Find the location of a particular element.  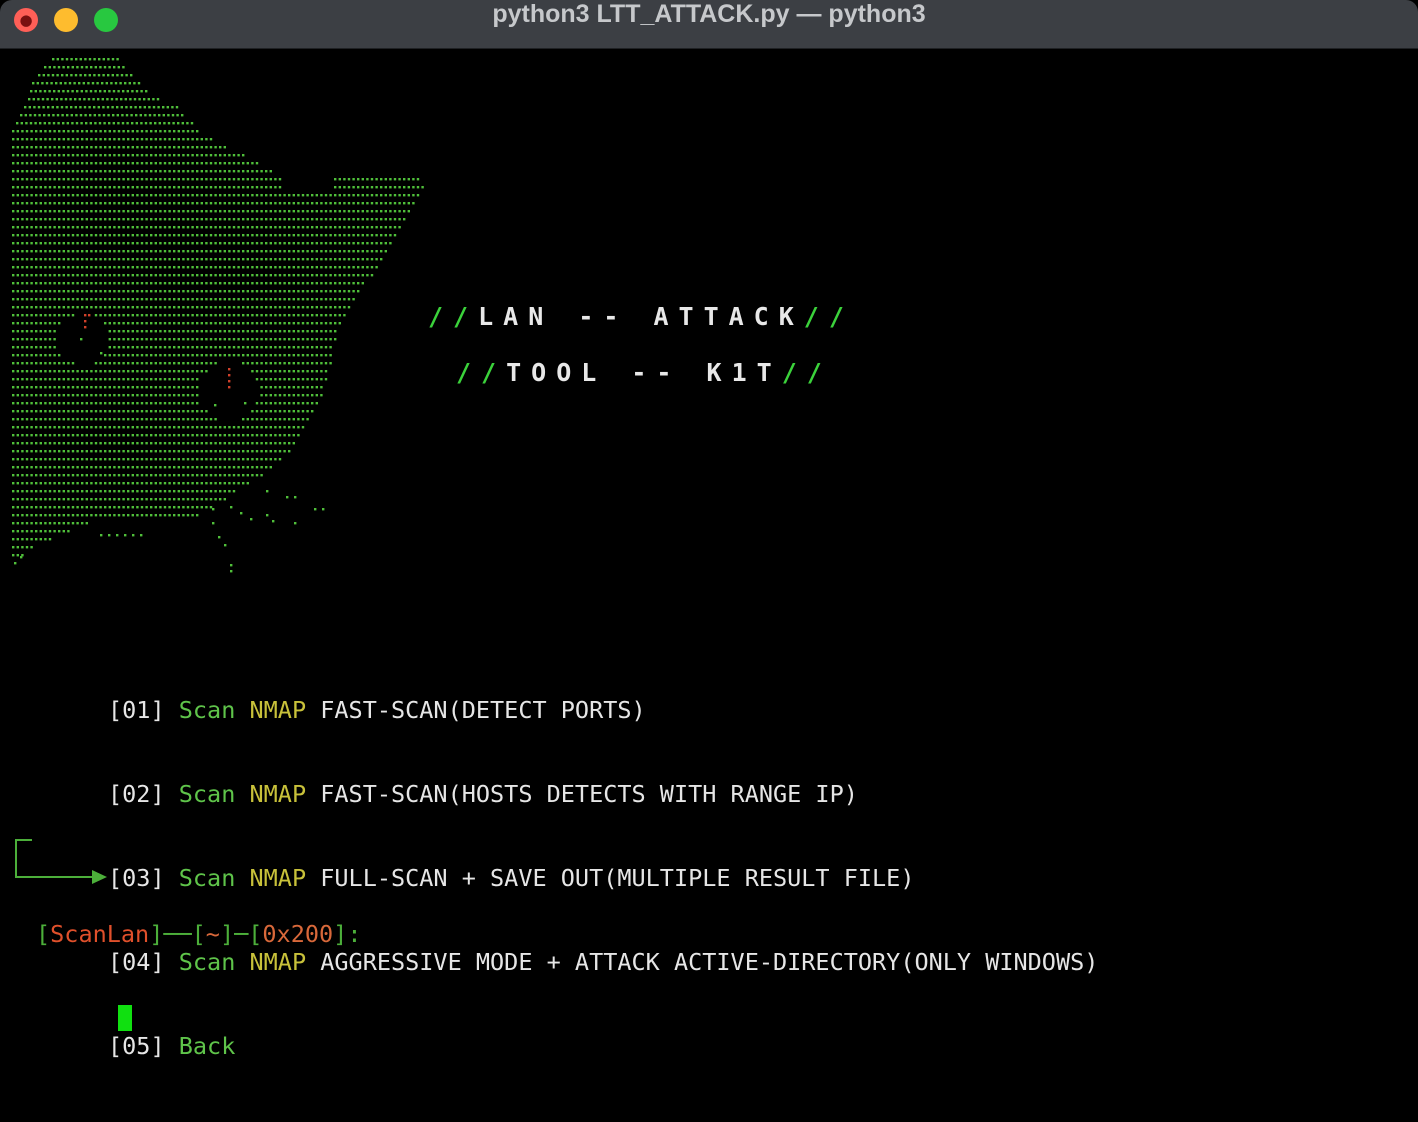

banner-title-2: TOOL -- K1T is located at coordinates (644, 372).